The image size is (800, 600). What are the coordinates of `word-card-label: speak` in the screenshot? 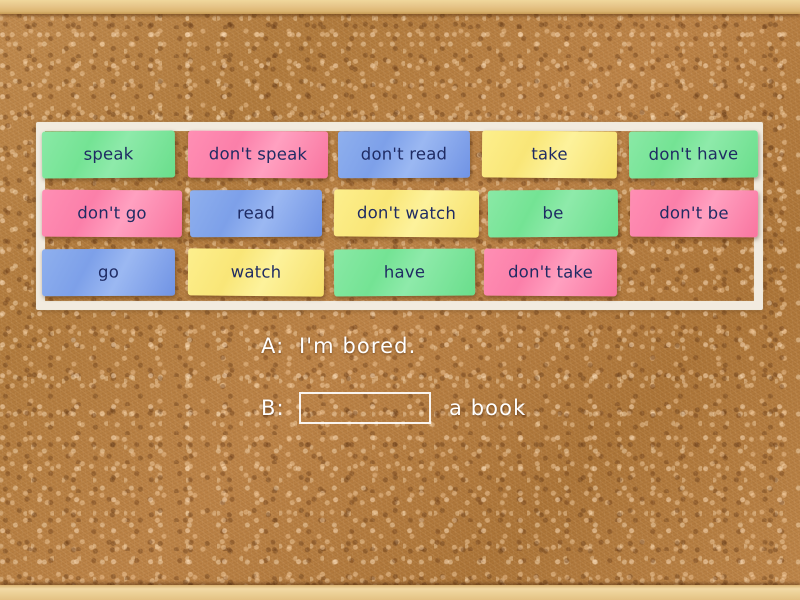 It's located at (108, 154).